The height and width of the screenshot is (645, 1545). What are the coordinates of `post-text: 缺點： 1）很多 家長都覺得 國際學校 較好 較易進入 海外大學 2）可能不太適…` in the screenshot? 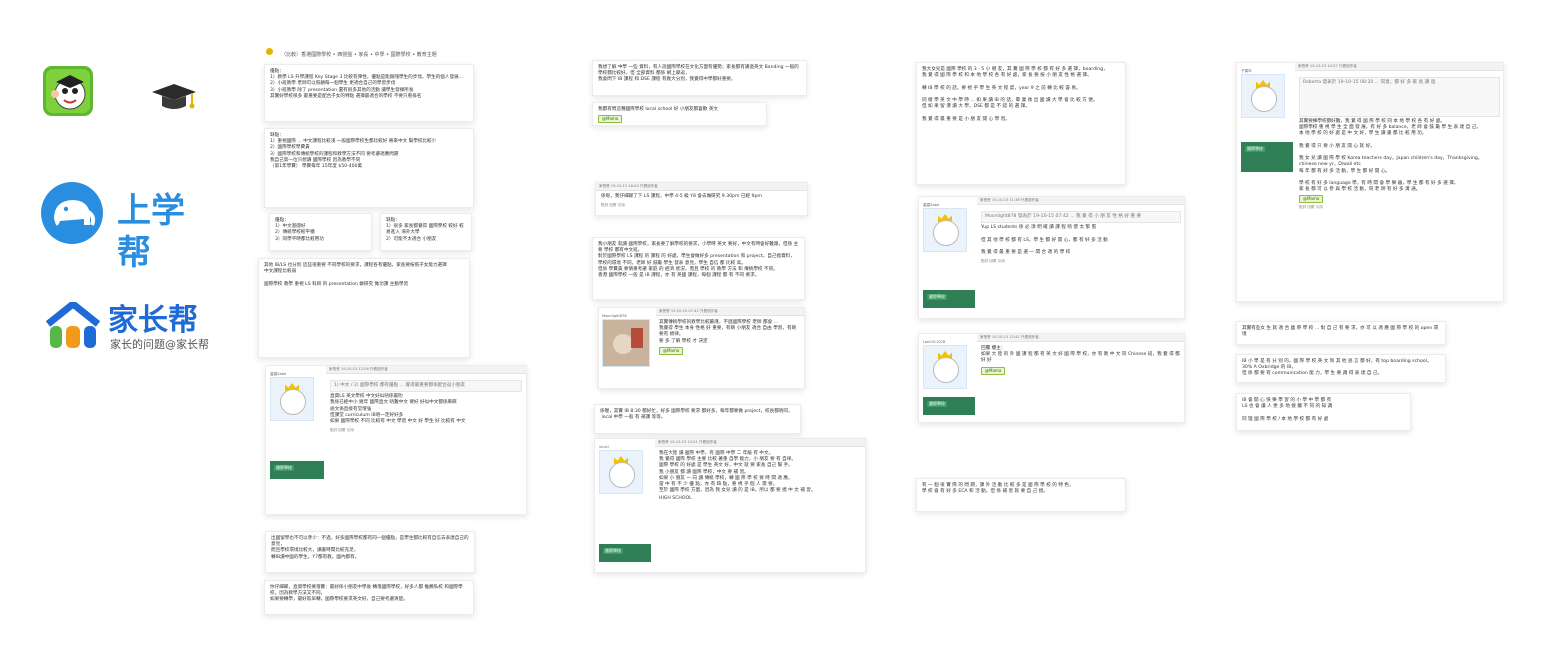 It's located at (425, 230).